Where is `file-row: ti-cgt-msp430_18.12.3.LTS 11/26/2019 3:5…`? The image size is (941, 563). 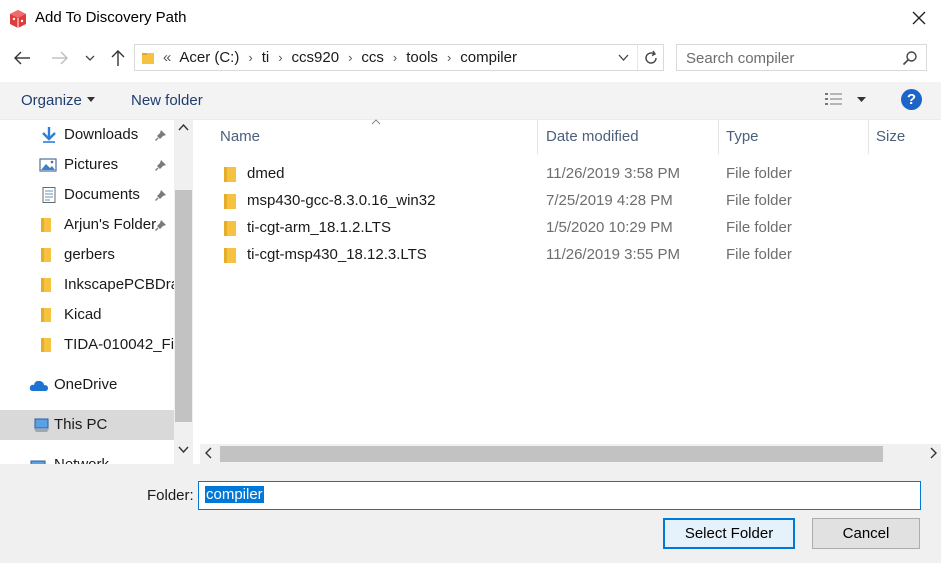
file-row: ti-cgt-msp430_18.12.3.LTS 11/26/2019 3:5… is located at coordinates (570, 255).